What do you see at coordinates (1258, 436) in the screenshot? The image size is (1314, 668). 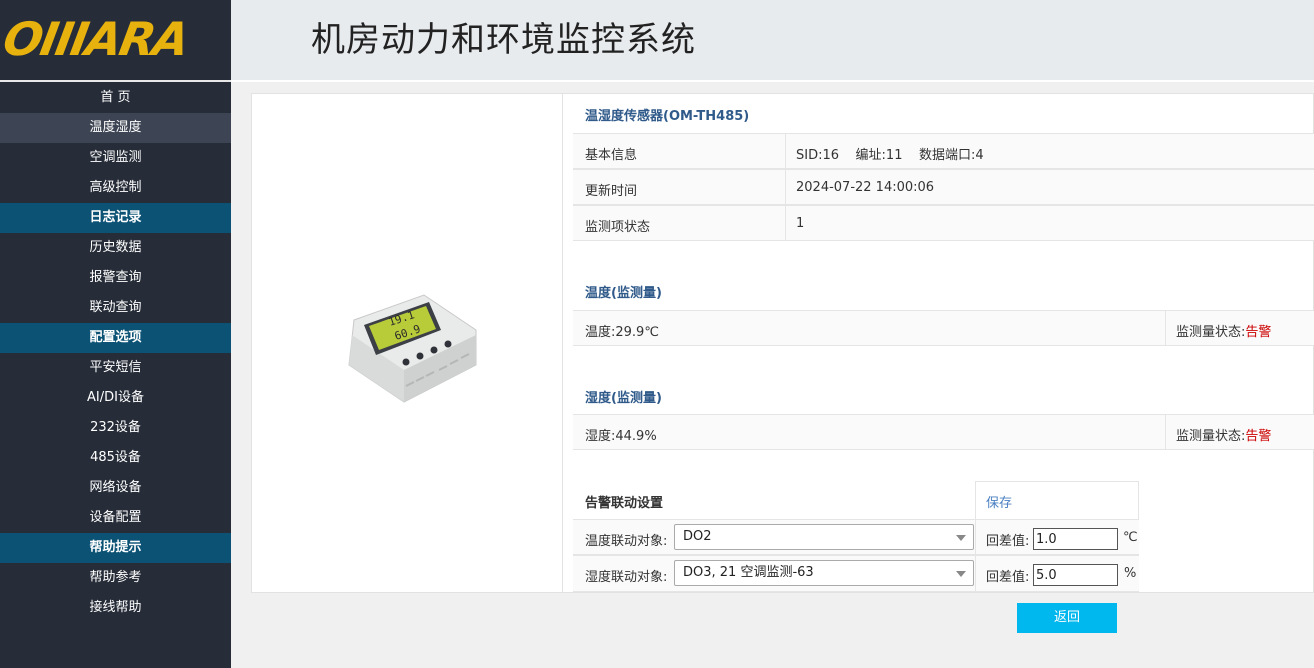 I see `humidity-alarm-badge: 告警` at bounding box center [1258, 436].